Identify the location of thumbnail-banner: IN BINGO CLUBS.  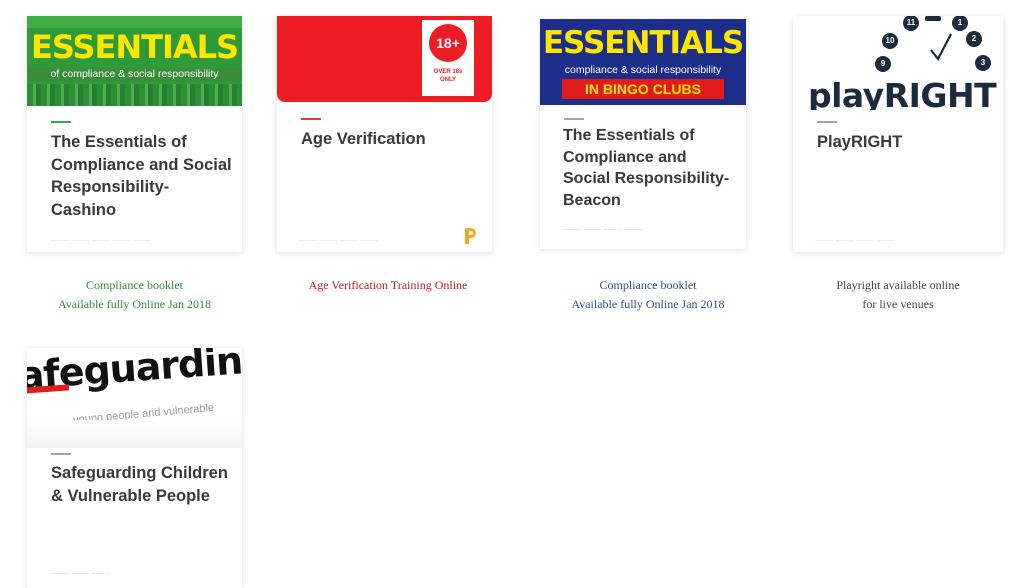
(643, 89).